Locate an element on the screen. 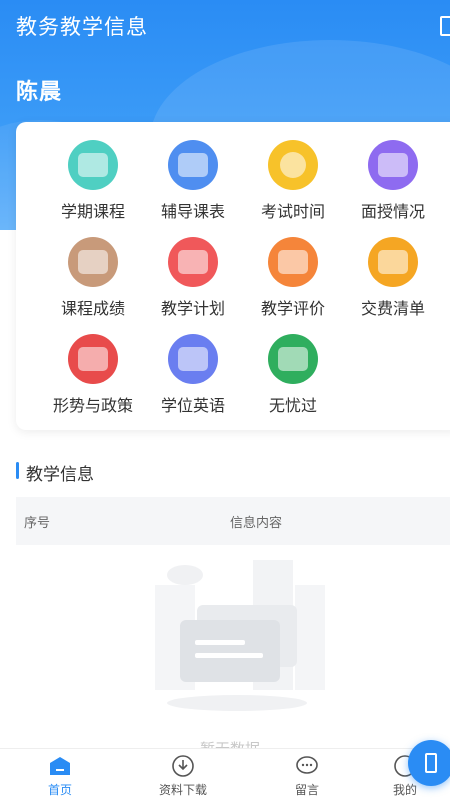  menu-item-worry-free-pass: 无忧过 is located at coordinates (293, 379).